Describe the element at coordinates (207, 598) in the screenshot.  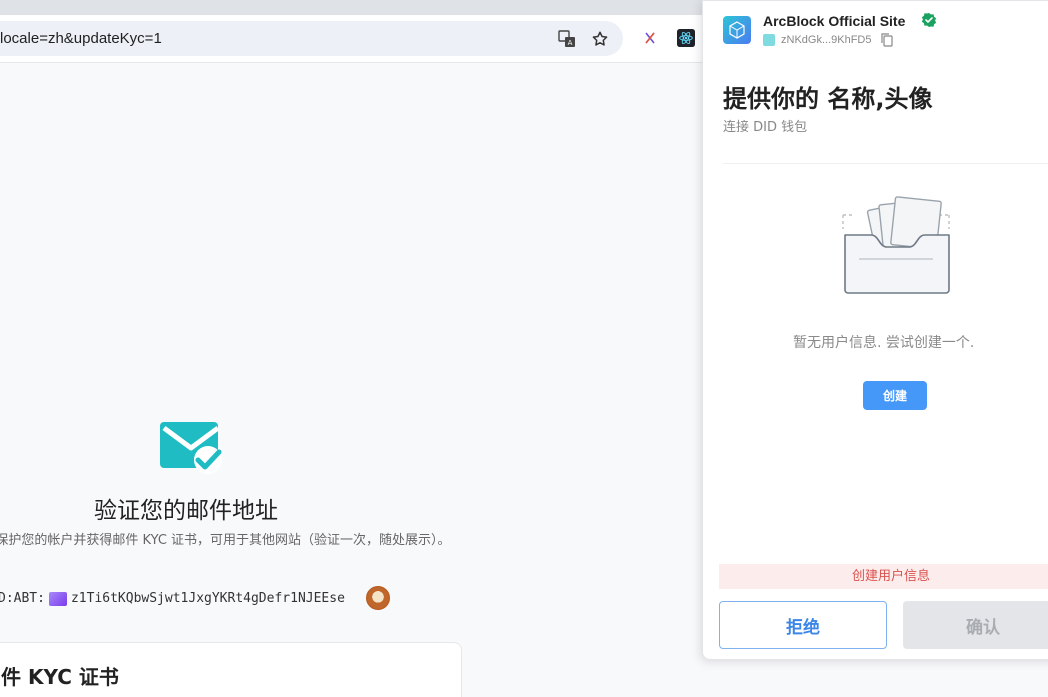
I see `did-value: z1Ti6tKQbwSjwt1JxgYKRt4gDefr1NJEEse` at that location.